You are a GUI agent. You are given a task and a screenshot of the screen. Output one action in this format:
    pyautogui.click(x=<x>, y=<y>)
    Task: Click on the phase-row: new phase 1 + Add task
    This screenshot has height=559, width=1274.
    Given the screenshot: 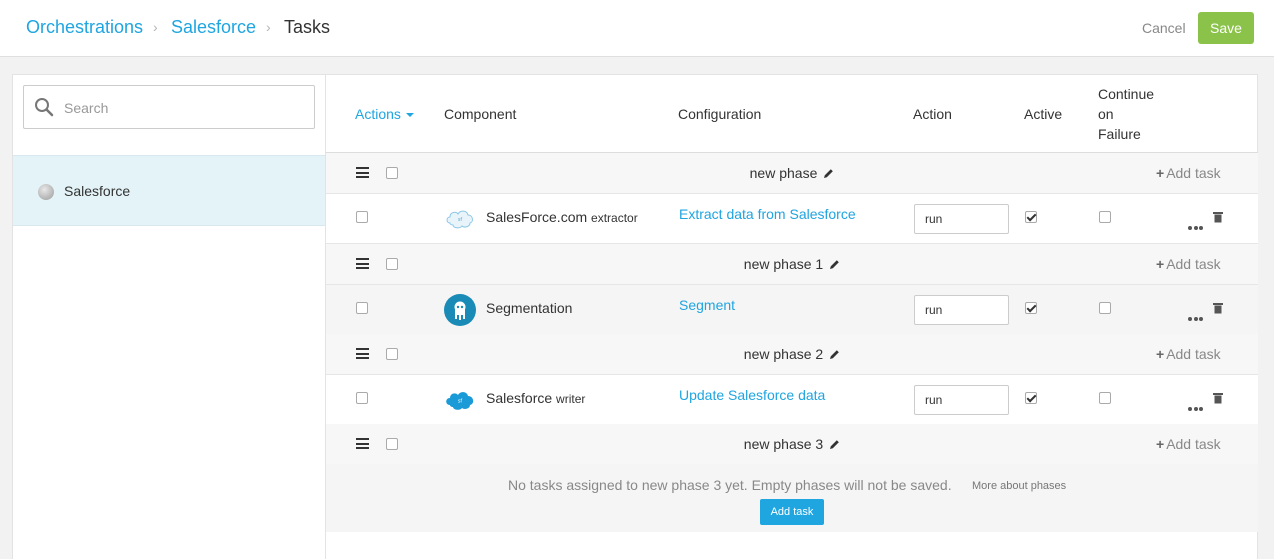 What is the action you would take?
    pyautogui.click(x=792, y=264)
    